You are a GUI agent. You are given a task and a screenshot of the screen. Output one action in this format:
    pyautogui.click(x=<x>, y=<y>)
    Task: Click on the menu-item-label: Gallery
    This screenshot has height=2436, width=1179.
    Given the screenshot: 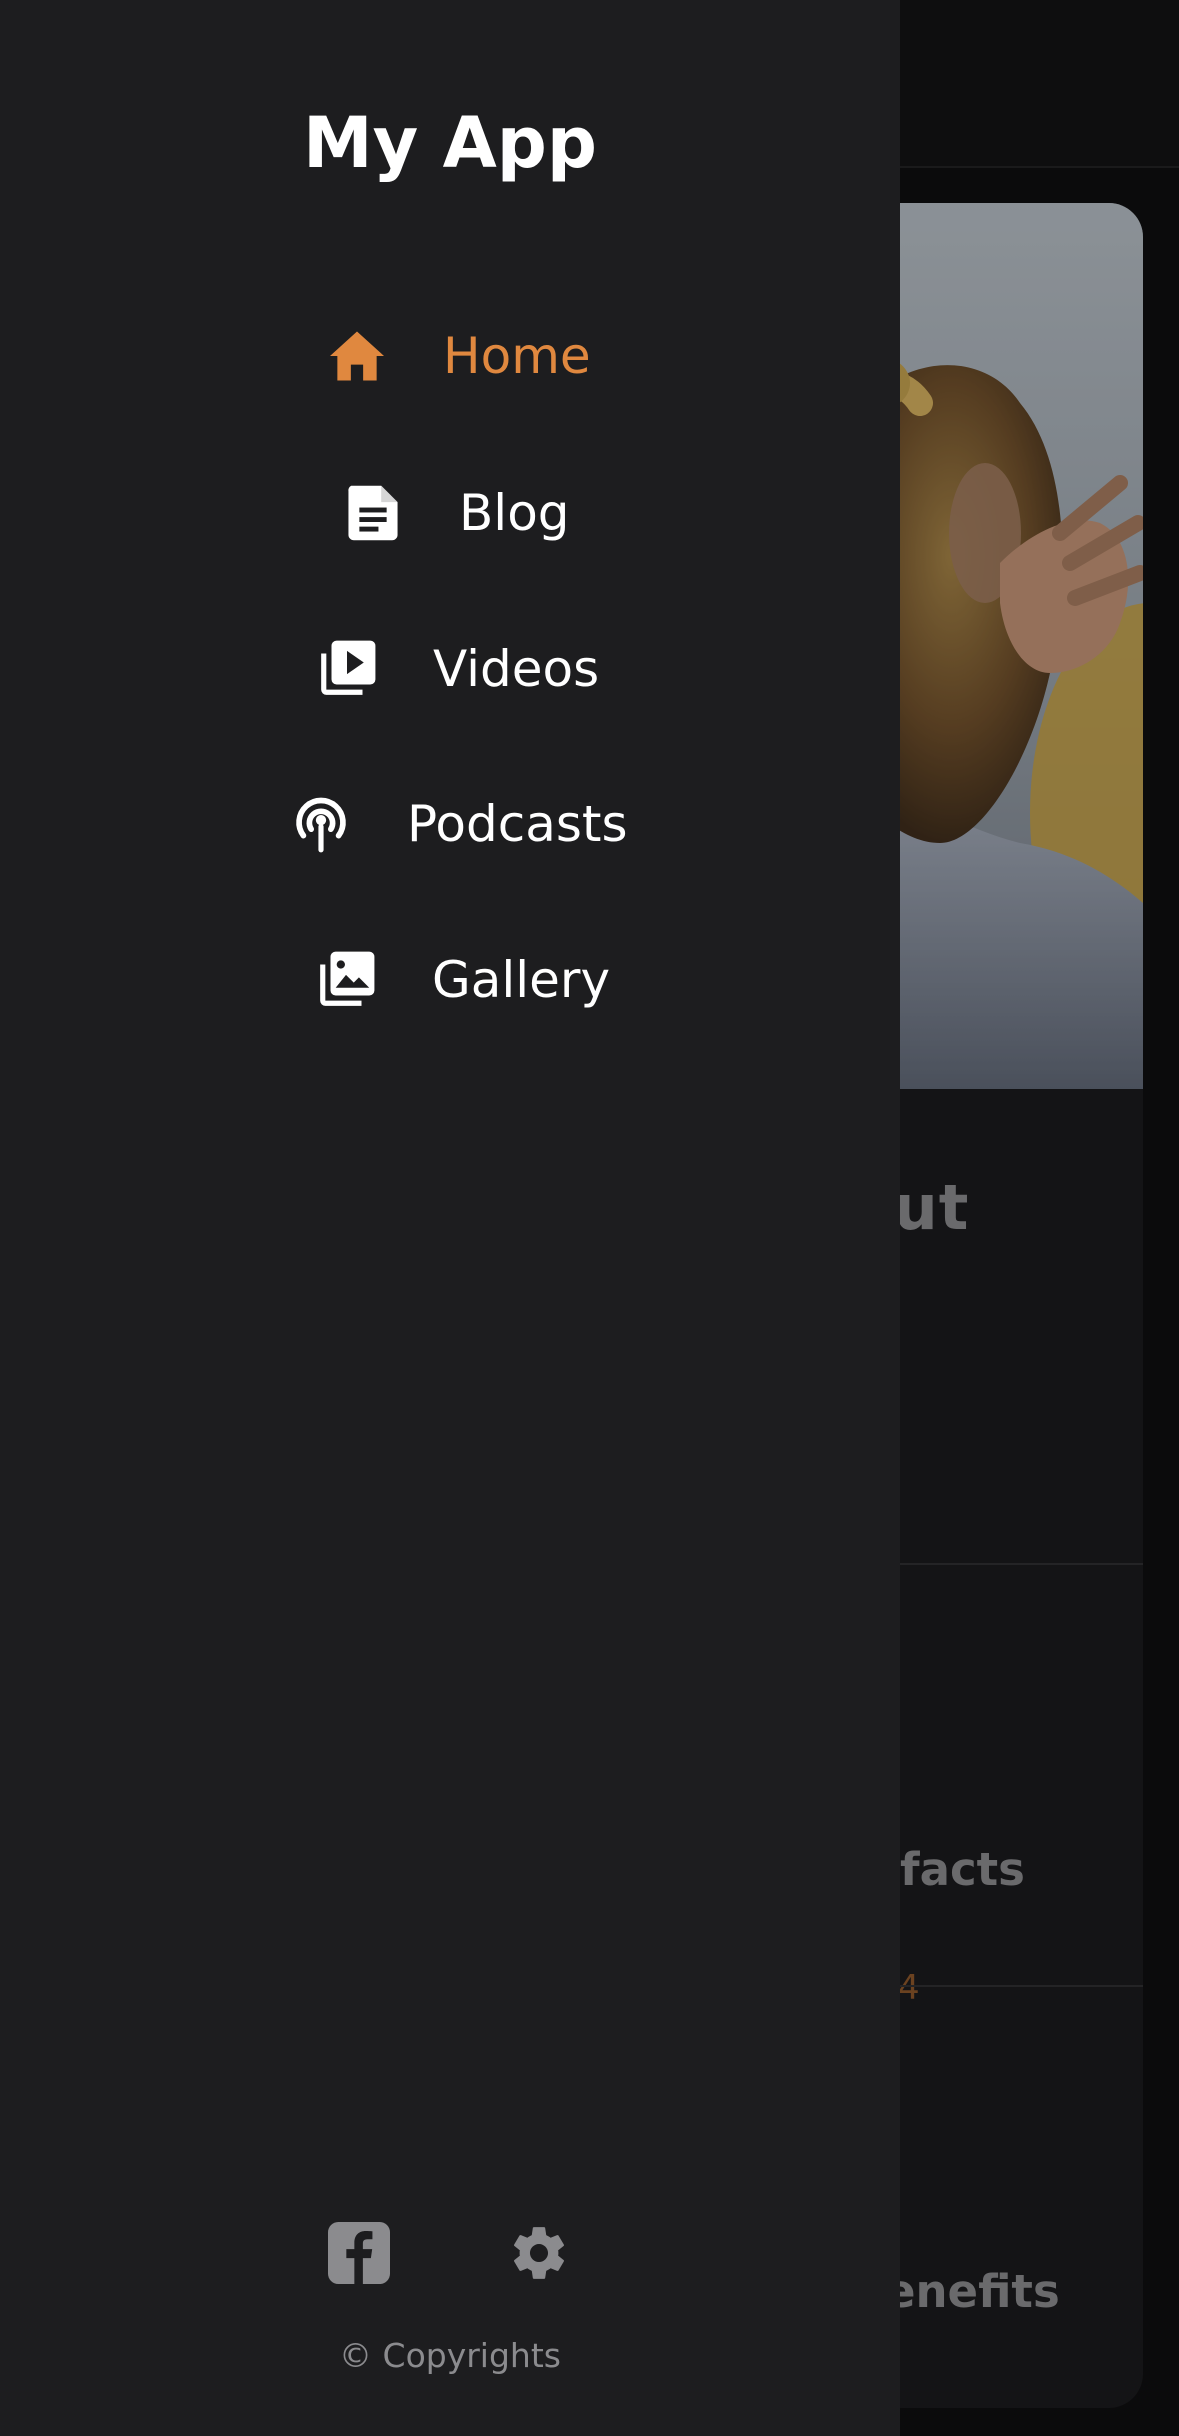 What is the action you would take?
    pyautogui.click(x=521, y=980)
    